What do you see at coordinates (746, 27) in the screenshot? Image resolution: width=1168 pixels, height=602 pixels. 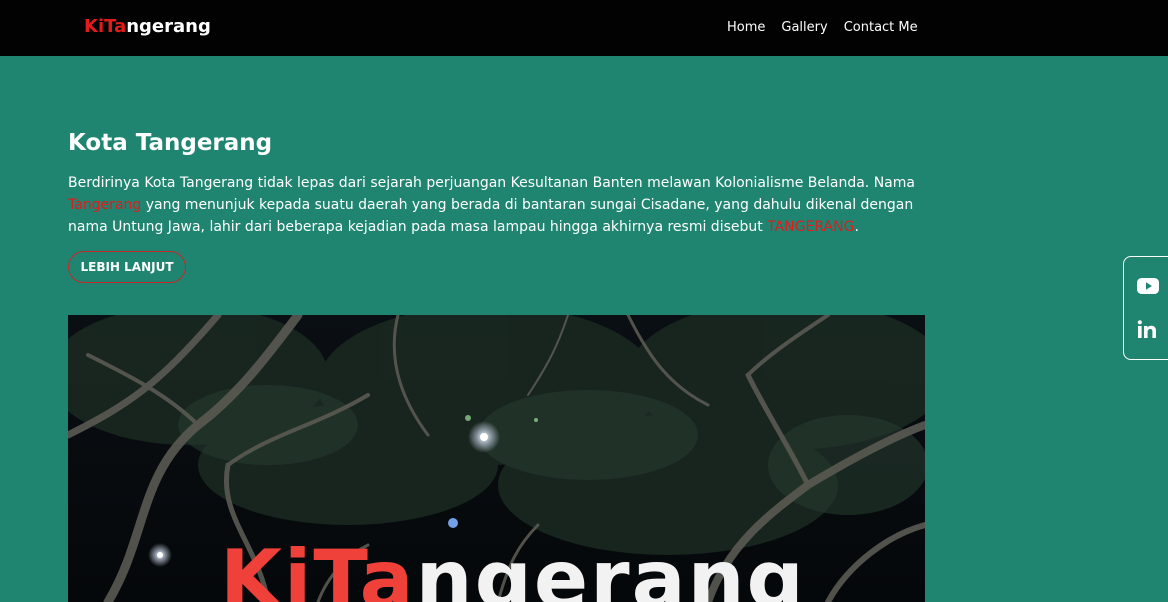 I see `nav-home-link: Home` at bounding box center [746, 27].